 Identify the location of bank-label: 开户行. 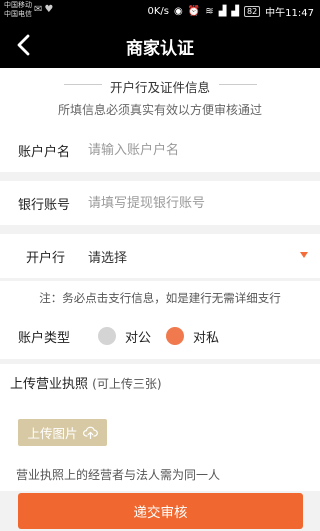
(46, 258).